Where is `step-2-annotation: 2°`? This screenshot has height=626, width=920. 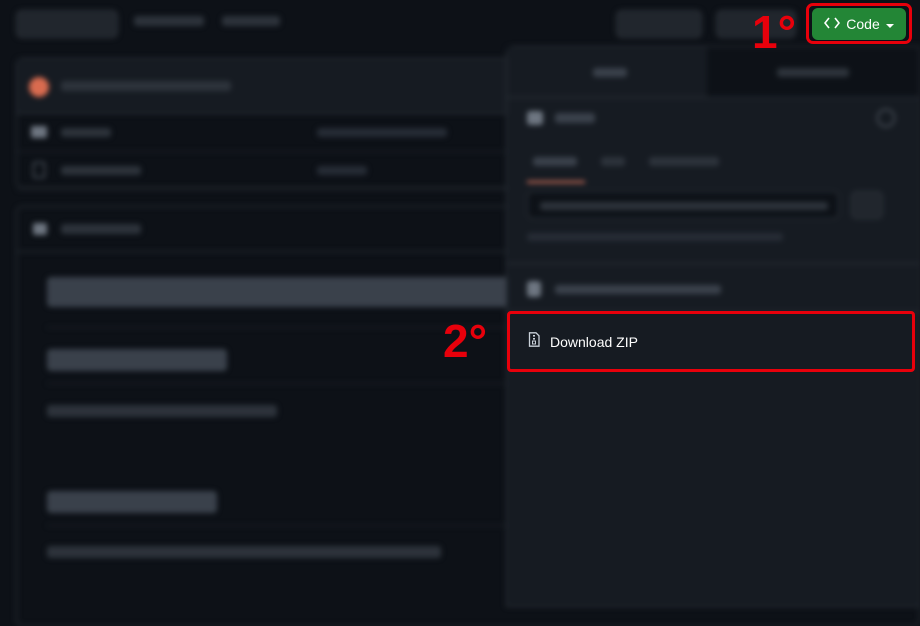 step-2-annotation: 2° is located at coordinates (465, 341).